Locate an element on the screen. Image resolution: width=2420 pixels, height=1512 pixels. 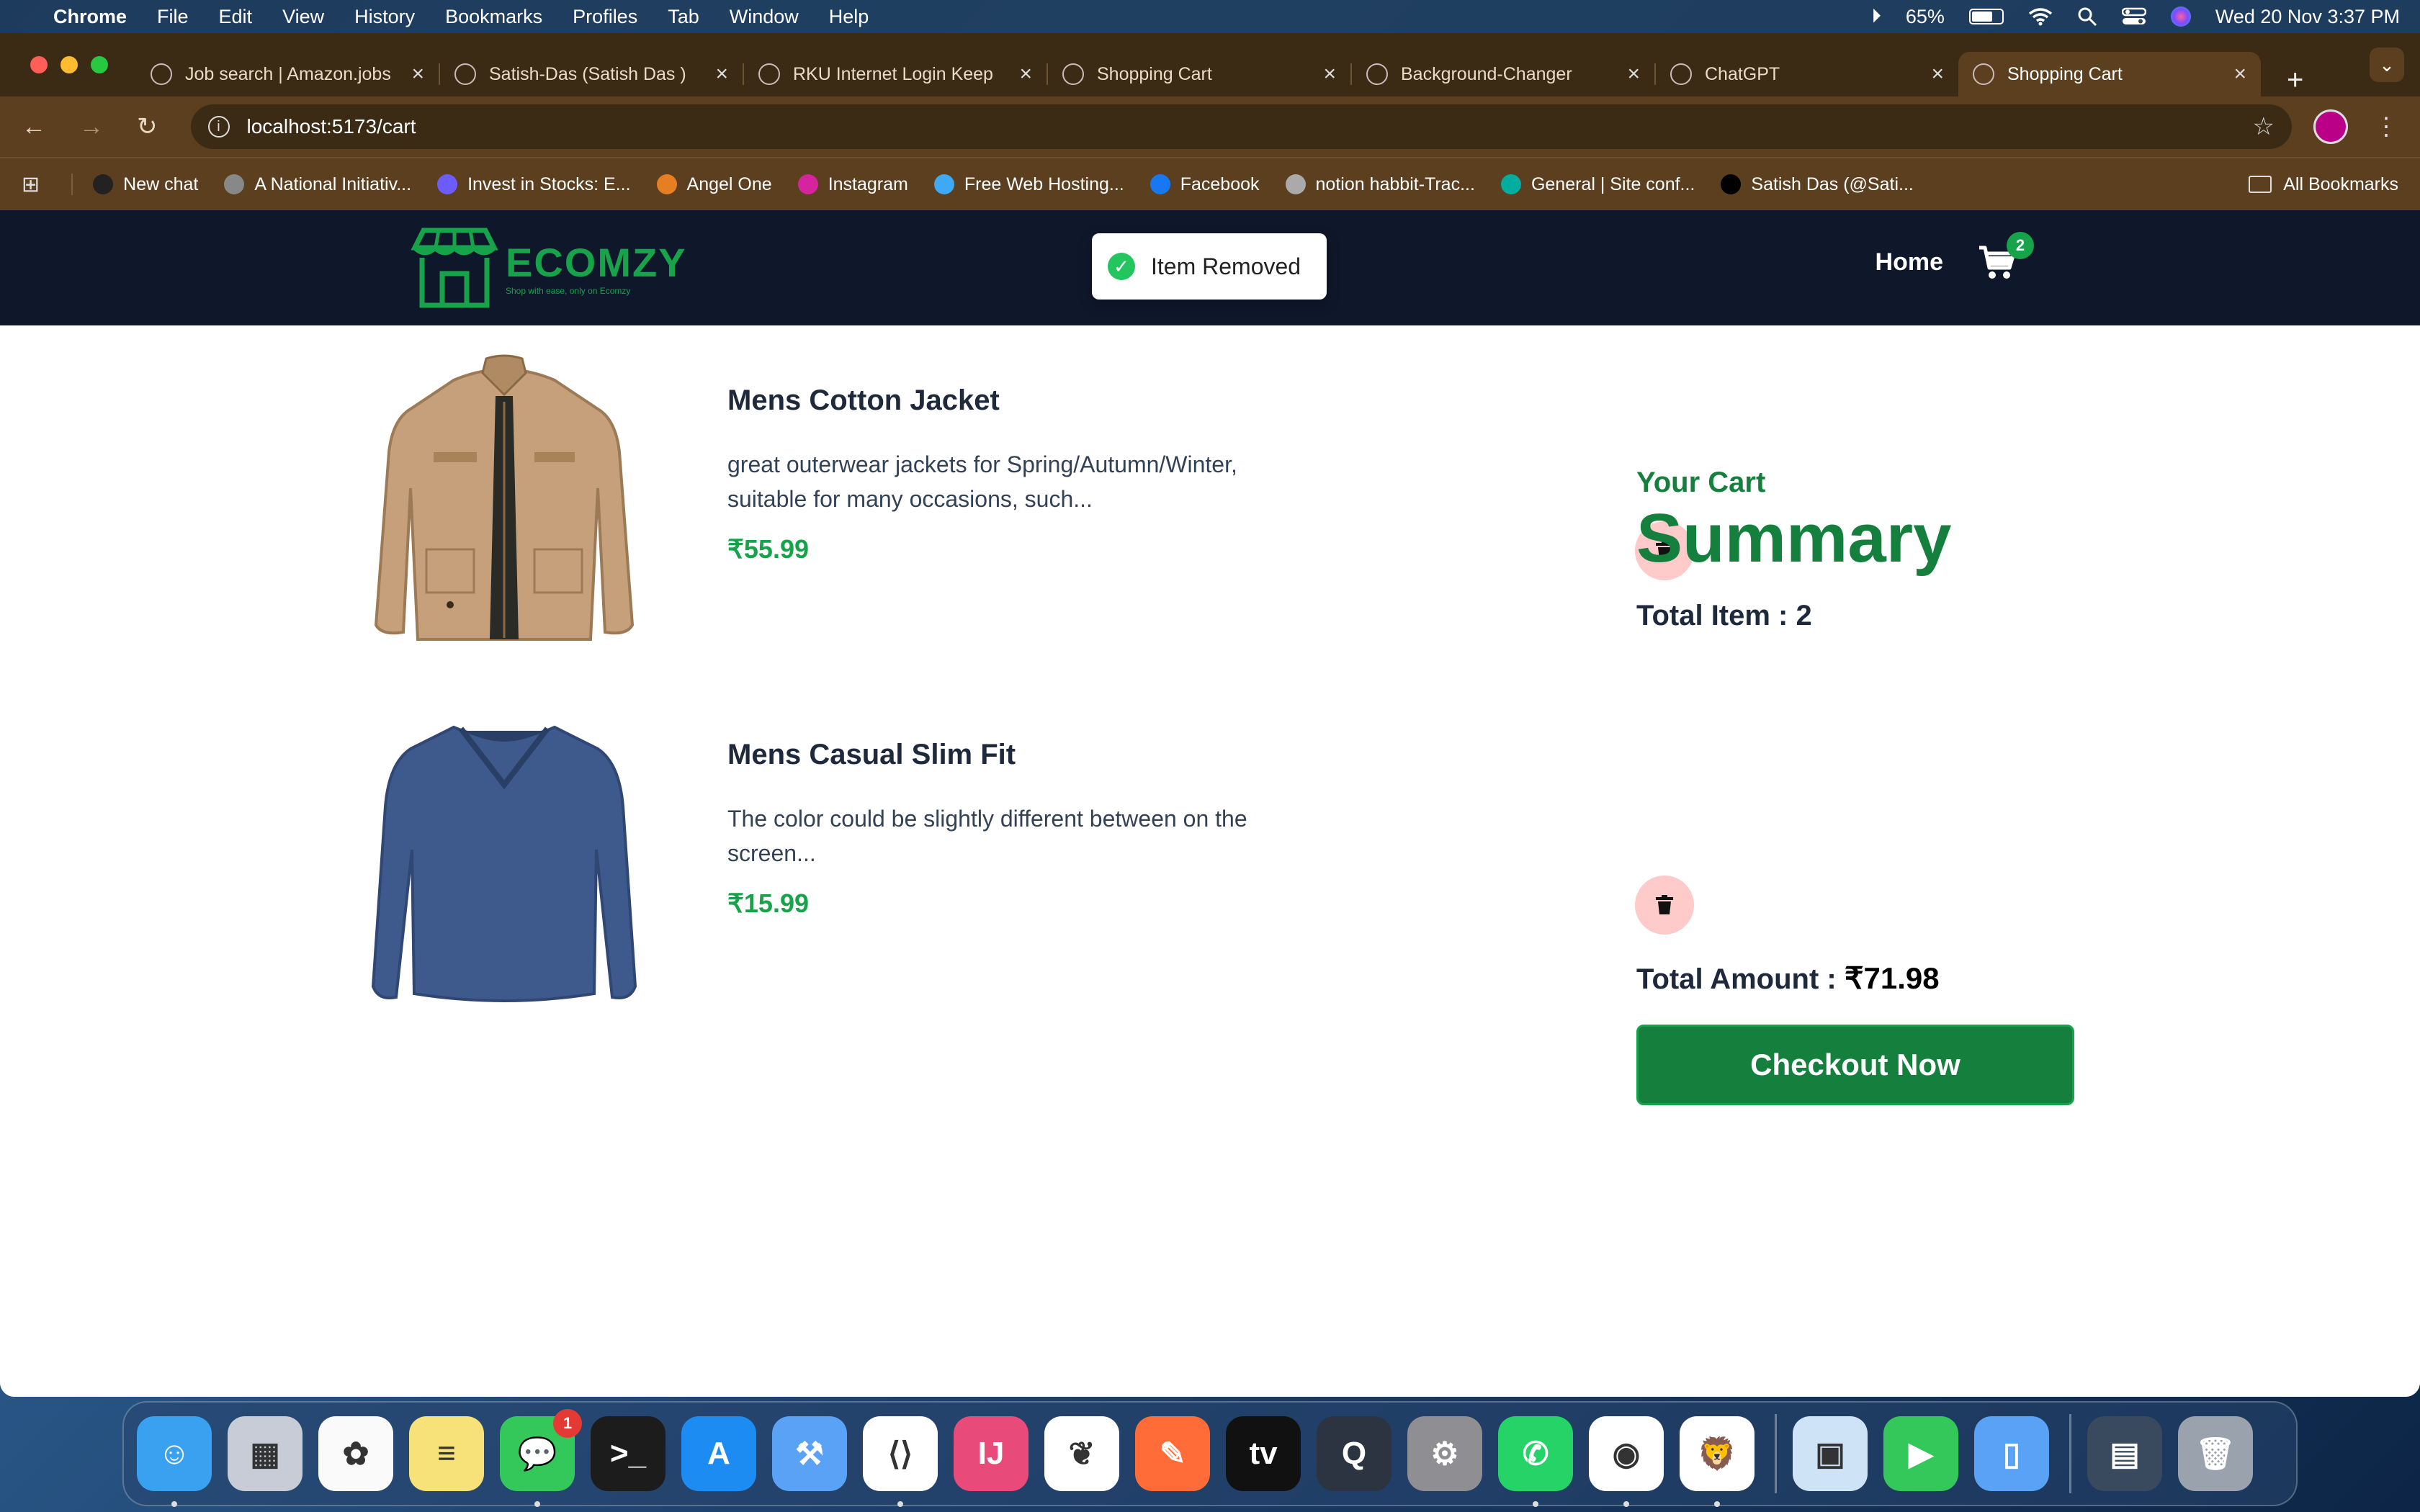
bookmark-star-icon: ☆ is located at coordinates (2264, 126).